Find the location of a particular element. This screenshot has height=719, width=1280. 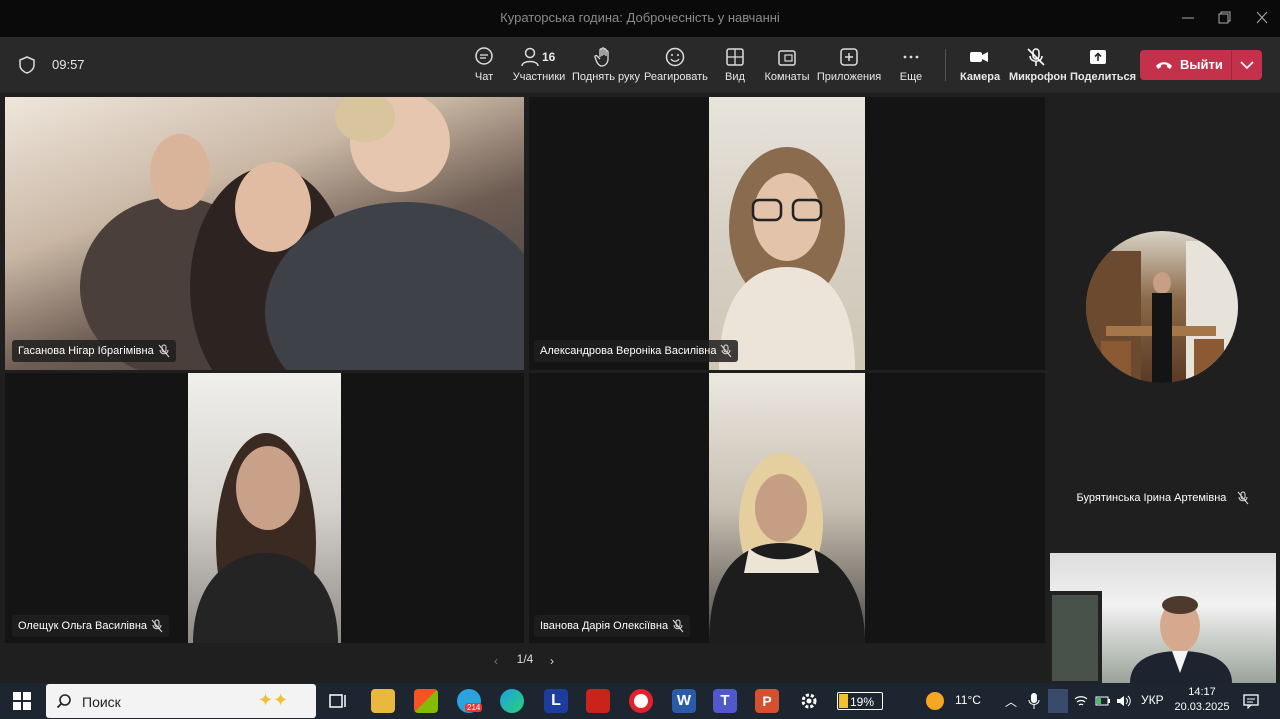

rooms-icon is located at coordinates (787, 58).